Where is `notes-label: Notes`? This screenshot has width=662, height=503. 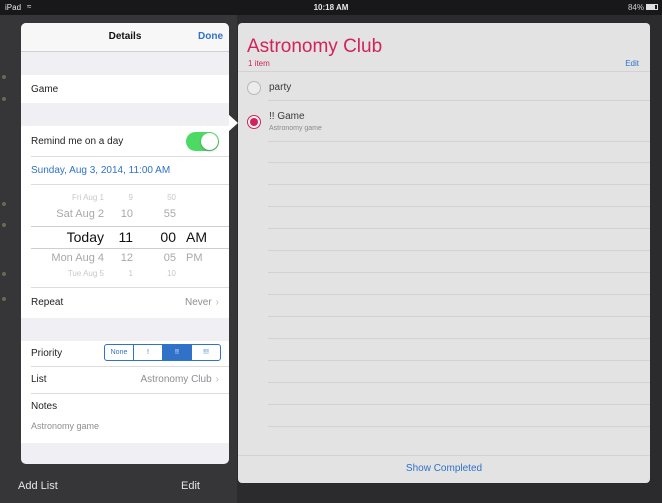 notes-label: Notes is located at coordinates (44, 406).